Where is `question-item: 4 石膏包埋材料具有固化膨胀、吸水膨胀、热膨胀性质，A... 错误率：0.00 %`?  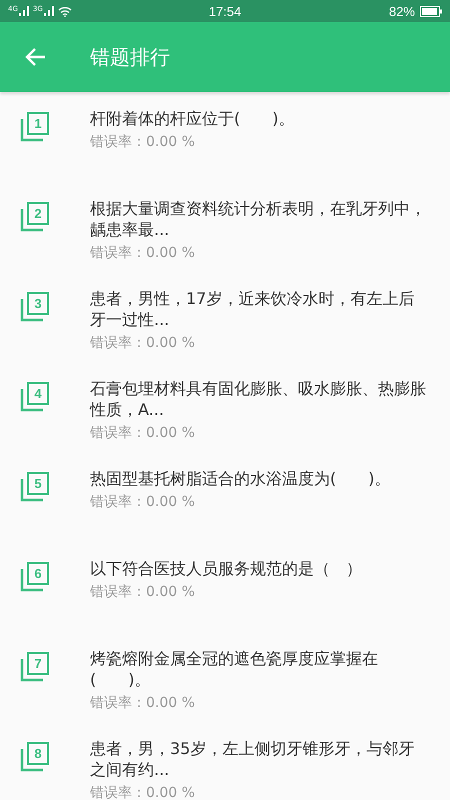 question-item: 4 石膏包埋材料具有固化膨胀、吸水膨胀、热膨胀性质，A... 错误率：0.00 % is located at coordinates (225, 423).